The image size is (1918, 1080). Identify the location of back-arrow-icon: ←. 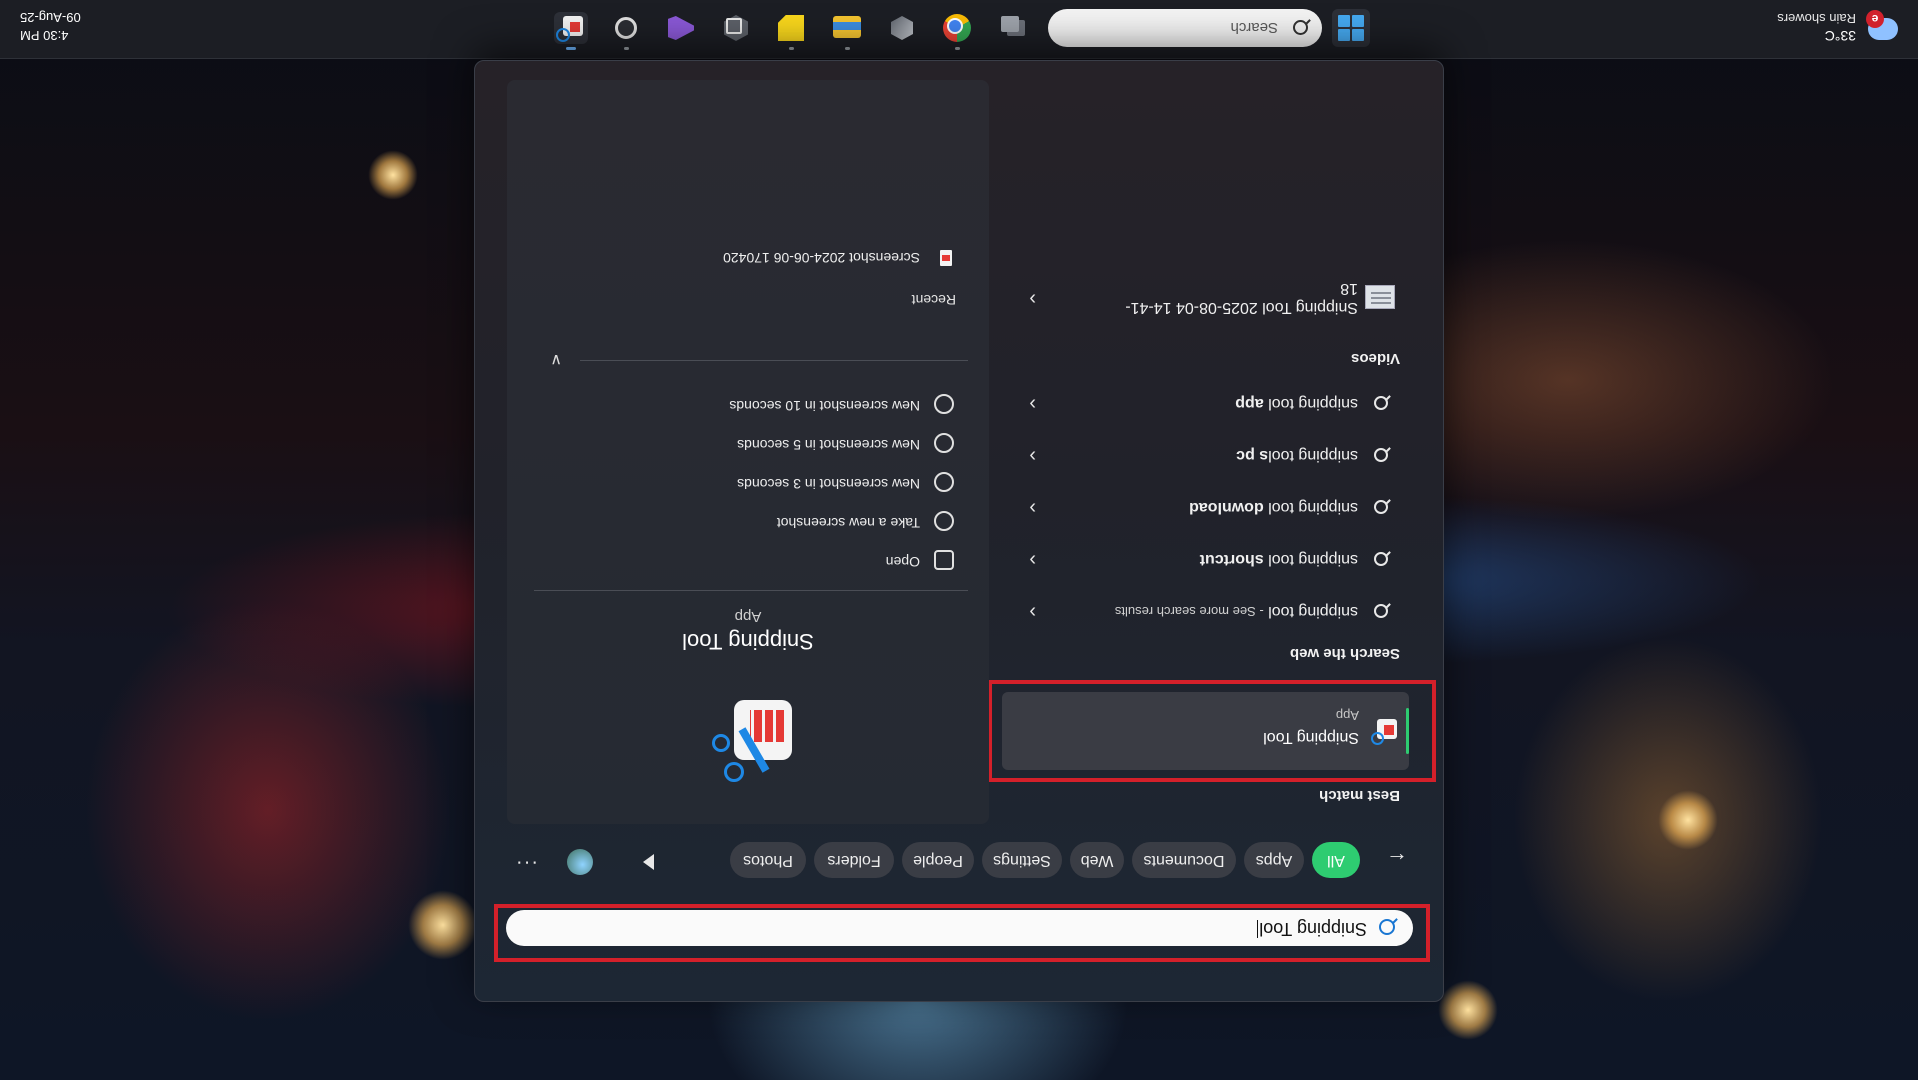
(1397, 860).